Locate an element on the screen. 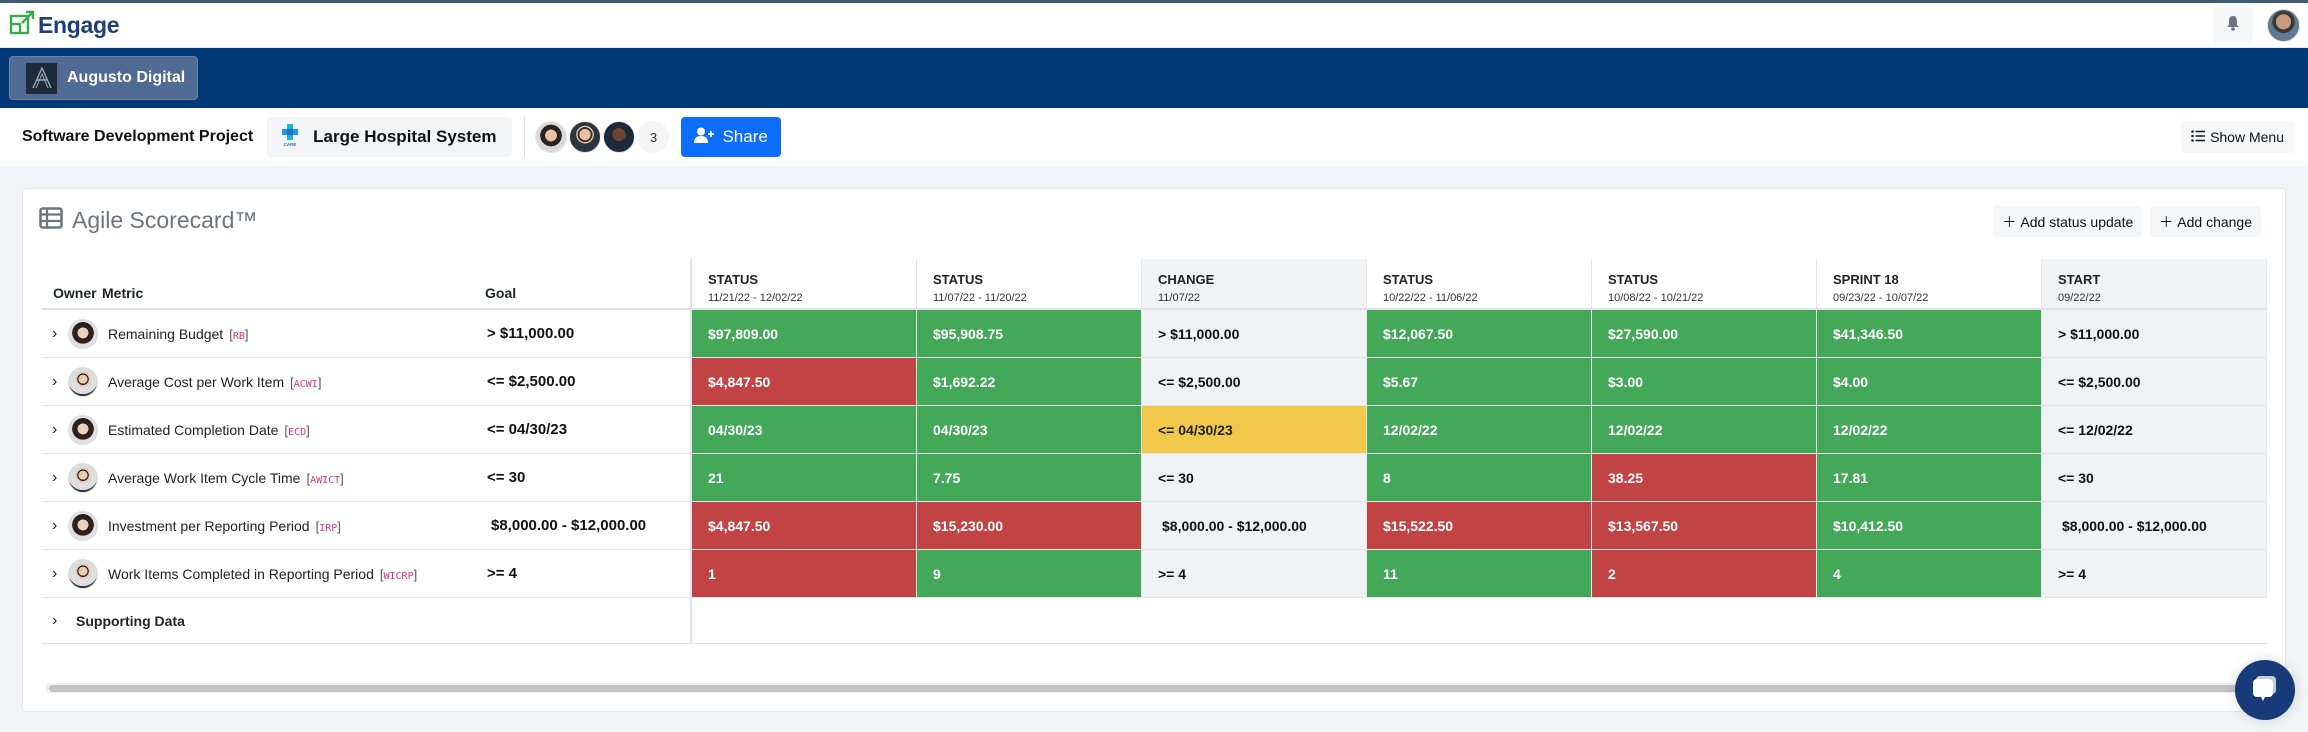  scrollbar-thumb is located at coordinates (1147, 688).